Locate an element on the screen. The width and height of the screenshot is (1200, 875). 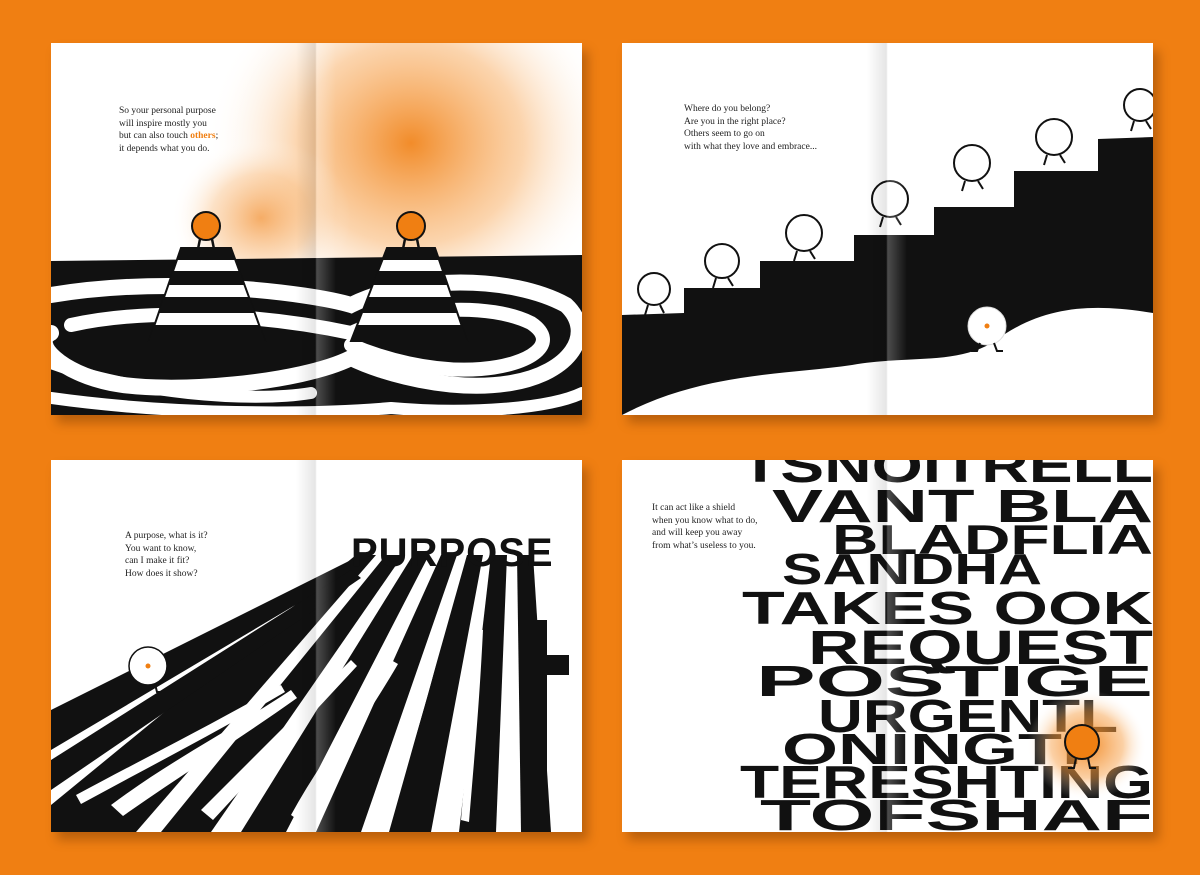
text-line: How does it show? is located at coordinates (161, 573).